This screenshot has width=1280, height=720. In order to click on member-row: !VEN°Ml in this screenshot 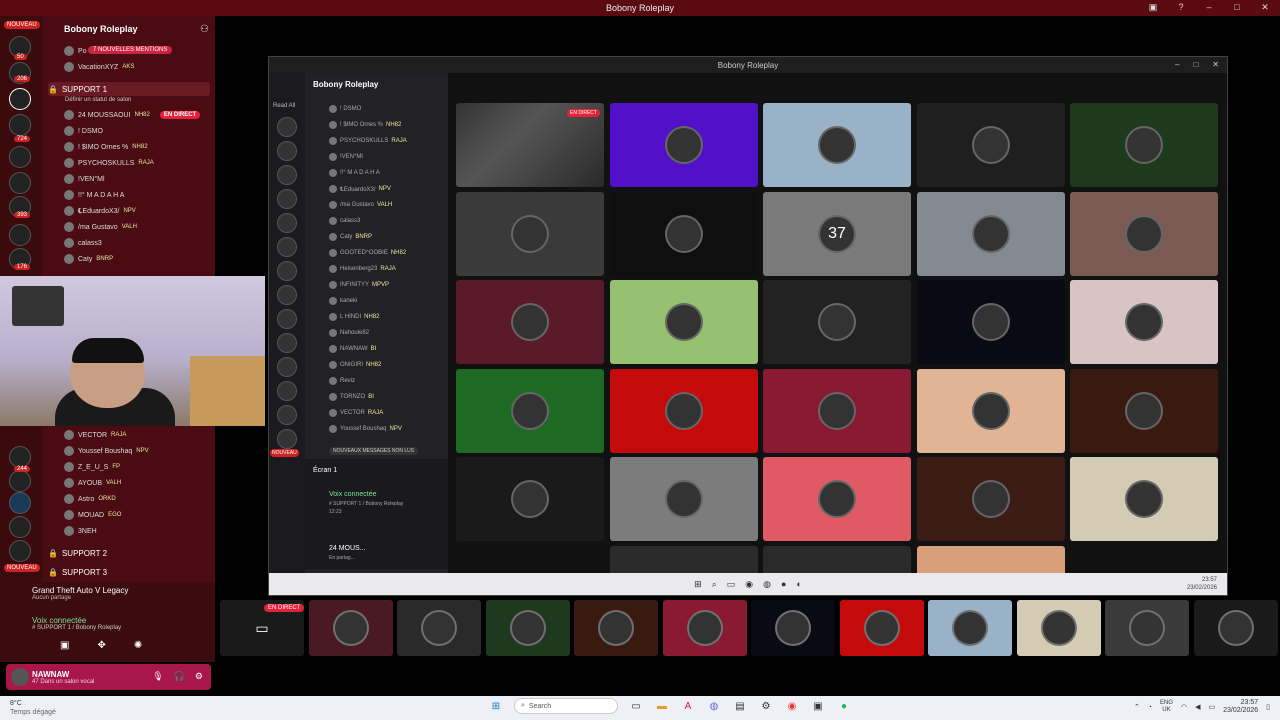, I will do `click(84, 179)`.